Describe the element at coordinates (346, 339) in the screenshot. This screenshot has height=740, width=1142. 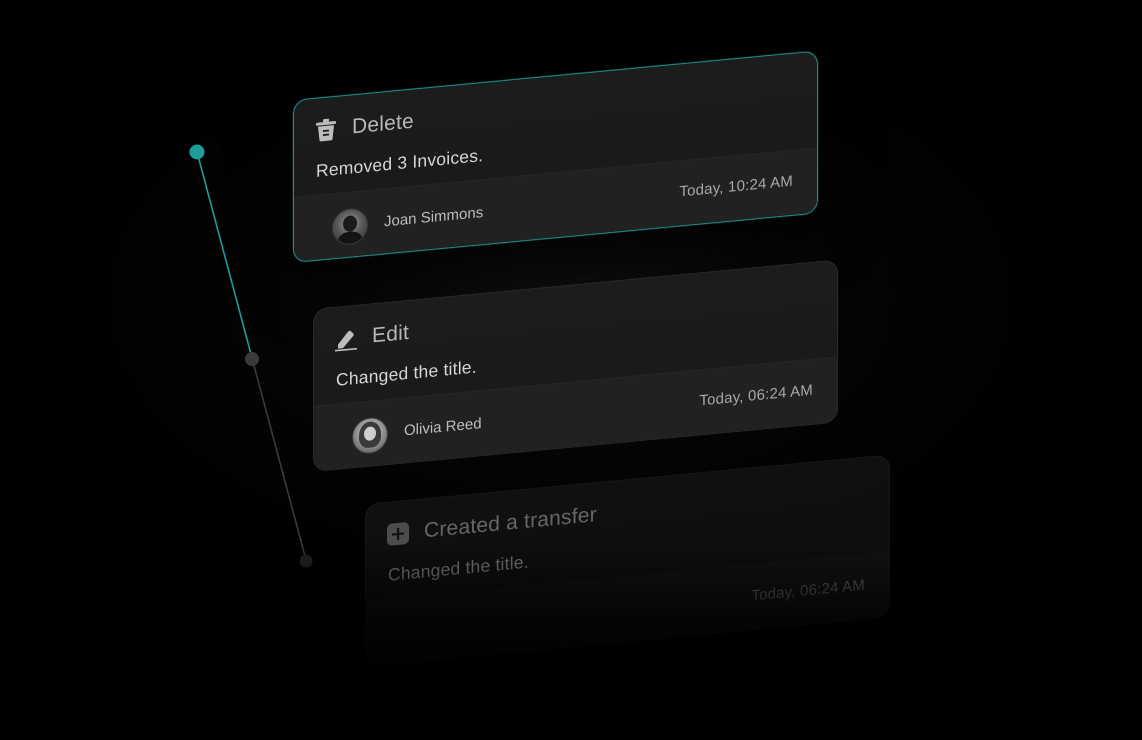
I see `pencil-icon` at that location.